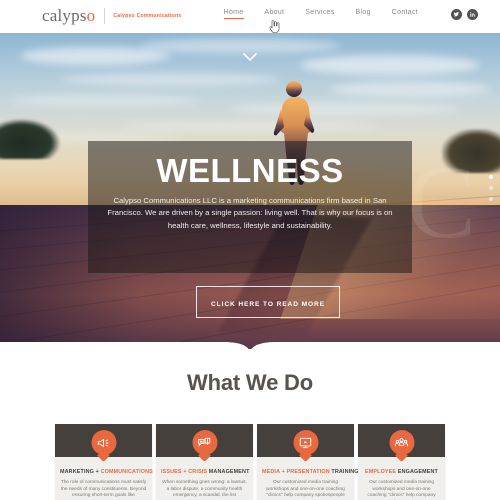 This screenshot has height=500, width=500. Describe the element at coordinates (233, 14) in the screenshot. I see `nav-item-home: Home` at that location.